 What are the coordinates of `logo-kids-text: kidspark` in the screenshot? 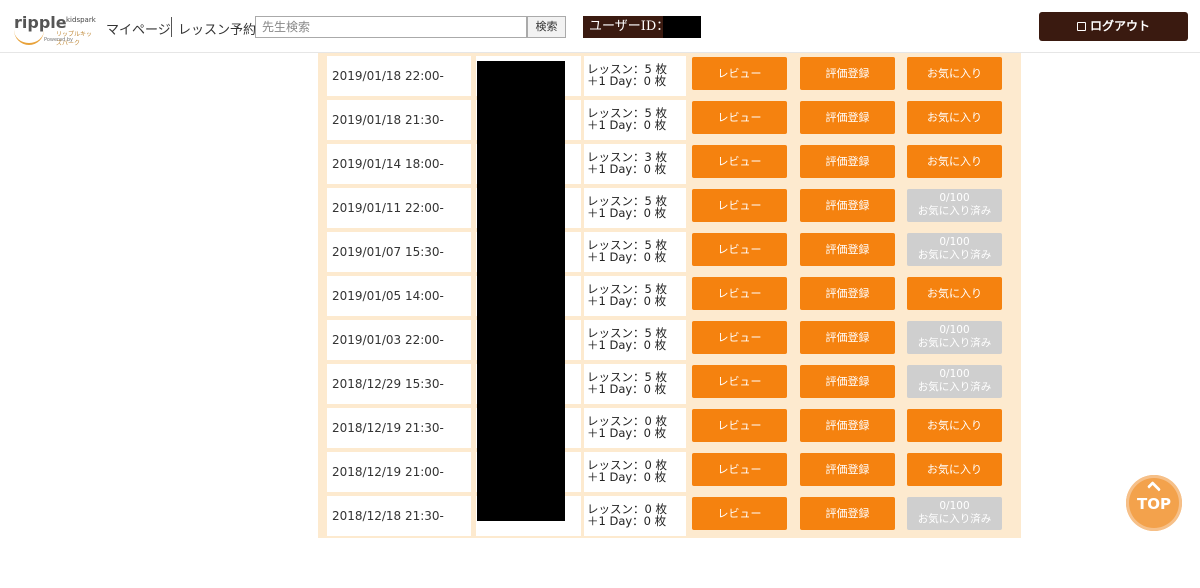 It's located at (81, 20).